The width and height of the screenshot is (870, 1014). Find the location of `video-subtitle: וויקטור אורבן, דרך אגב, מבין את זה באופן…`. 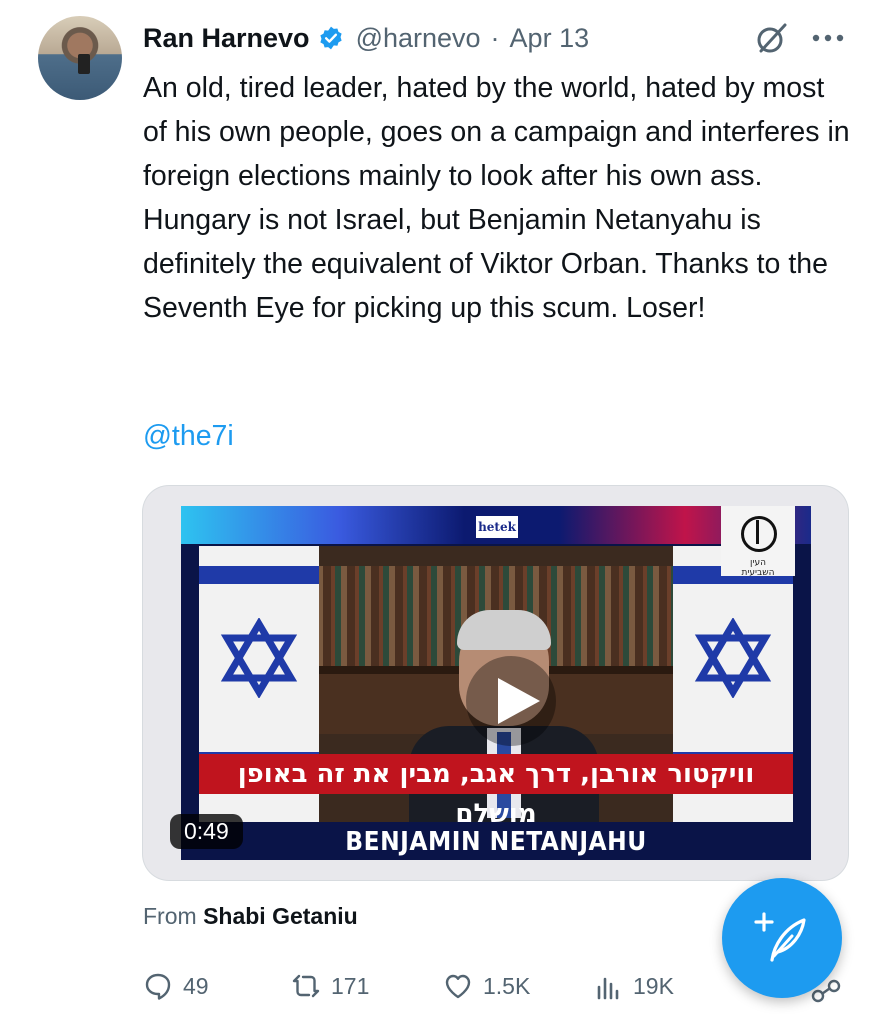

video-subtitle: וויקטור אורבן, דרך אגב, מבין את זה באופן… is located at coordinates (496, 791).